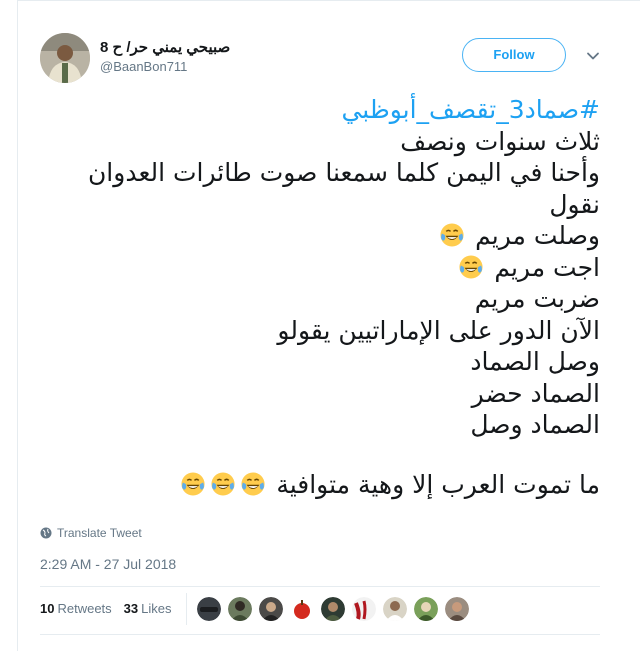  Describe the element at coordinates (186, 609) in the screenshot. I see `stats-separator` at that location.